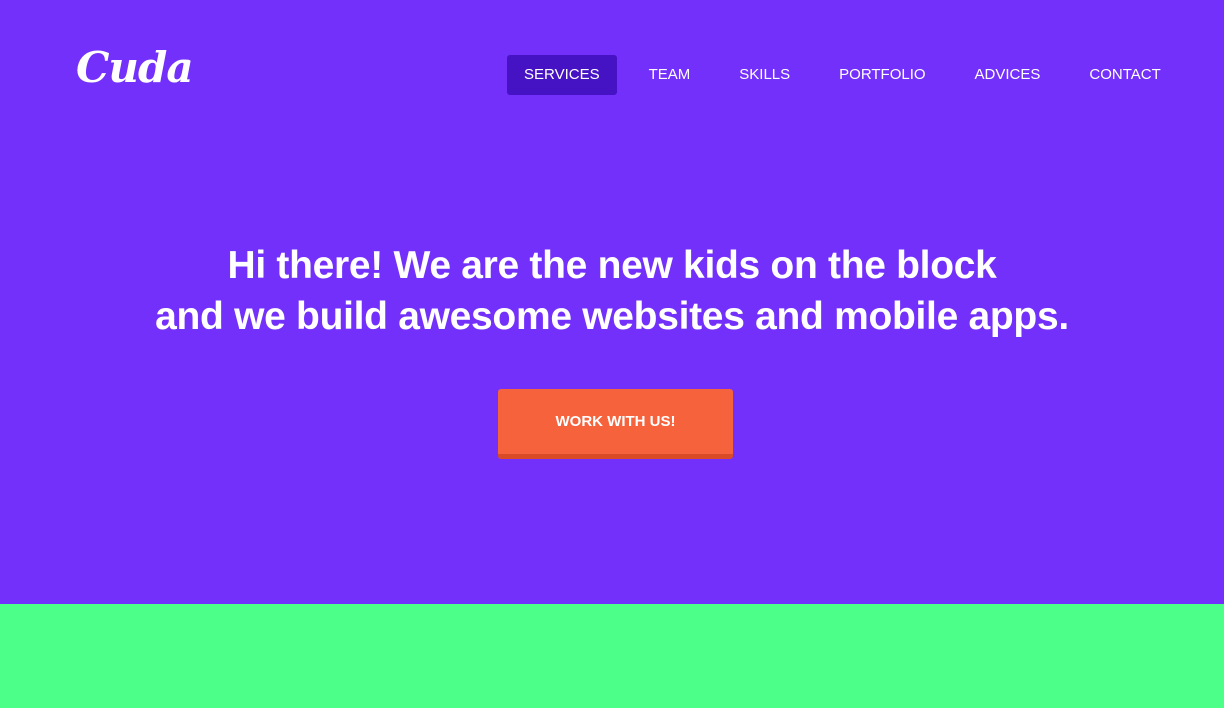 This screenshot has height=708, width=1224. What do you see at coordinates (1008, 75) in the screenshot?
I see `nav-item-advices: ADVICES` at bounding box center [1008, 75].